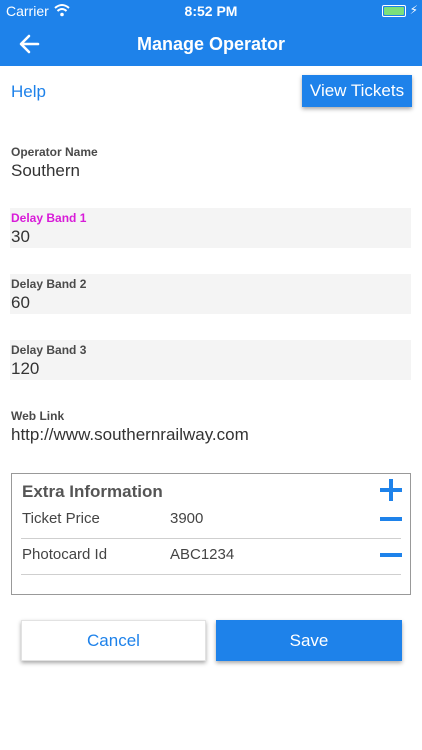 This screenshot has height=750, width=422. I want to click on web-link-field: Web Link http://www.southernrailway.com, so click(210, 426).